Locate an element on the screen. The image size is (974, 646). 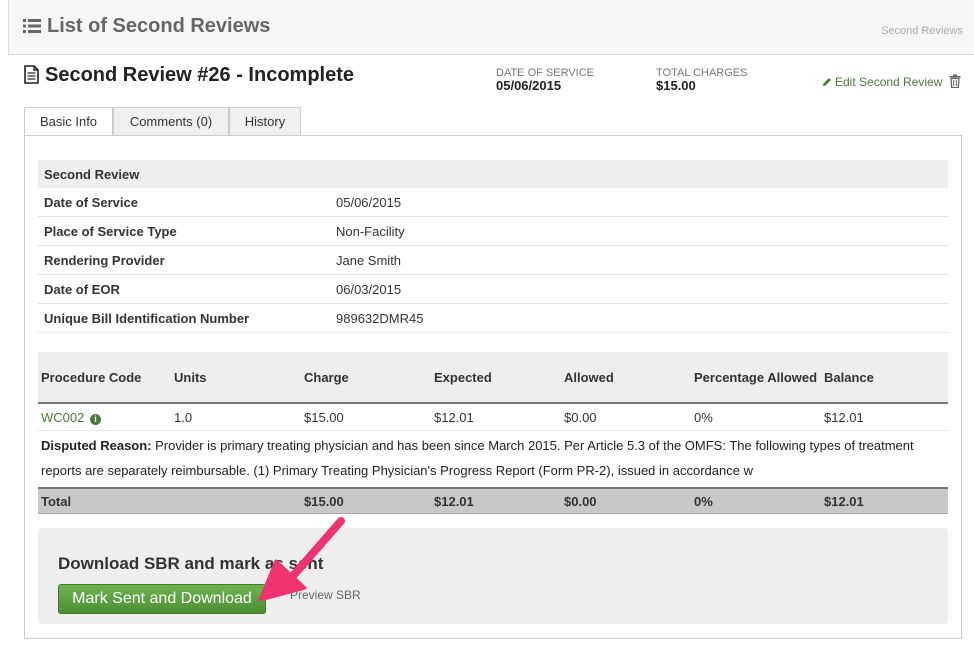
total-balance: $12.01 is located at coordinates (884, 500).